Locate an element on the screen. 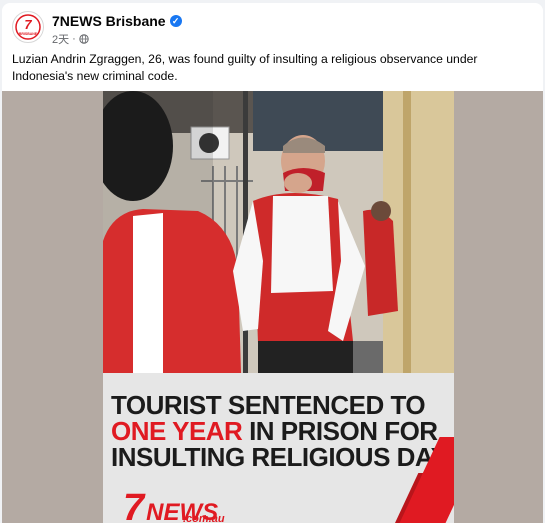  post-header: 7 BRISBANE 7NEWS Brisbane ✓ 2天 · is located at coordinates (262, 29).